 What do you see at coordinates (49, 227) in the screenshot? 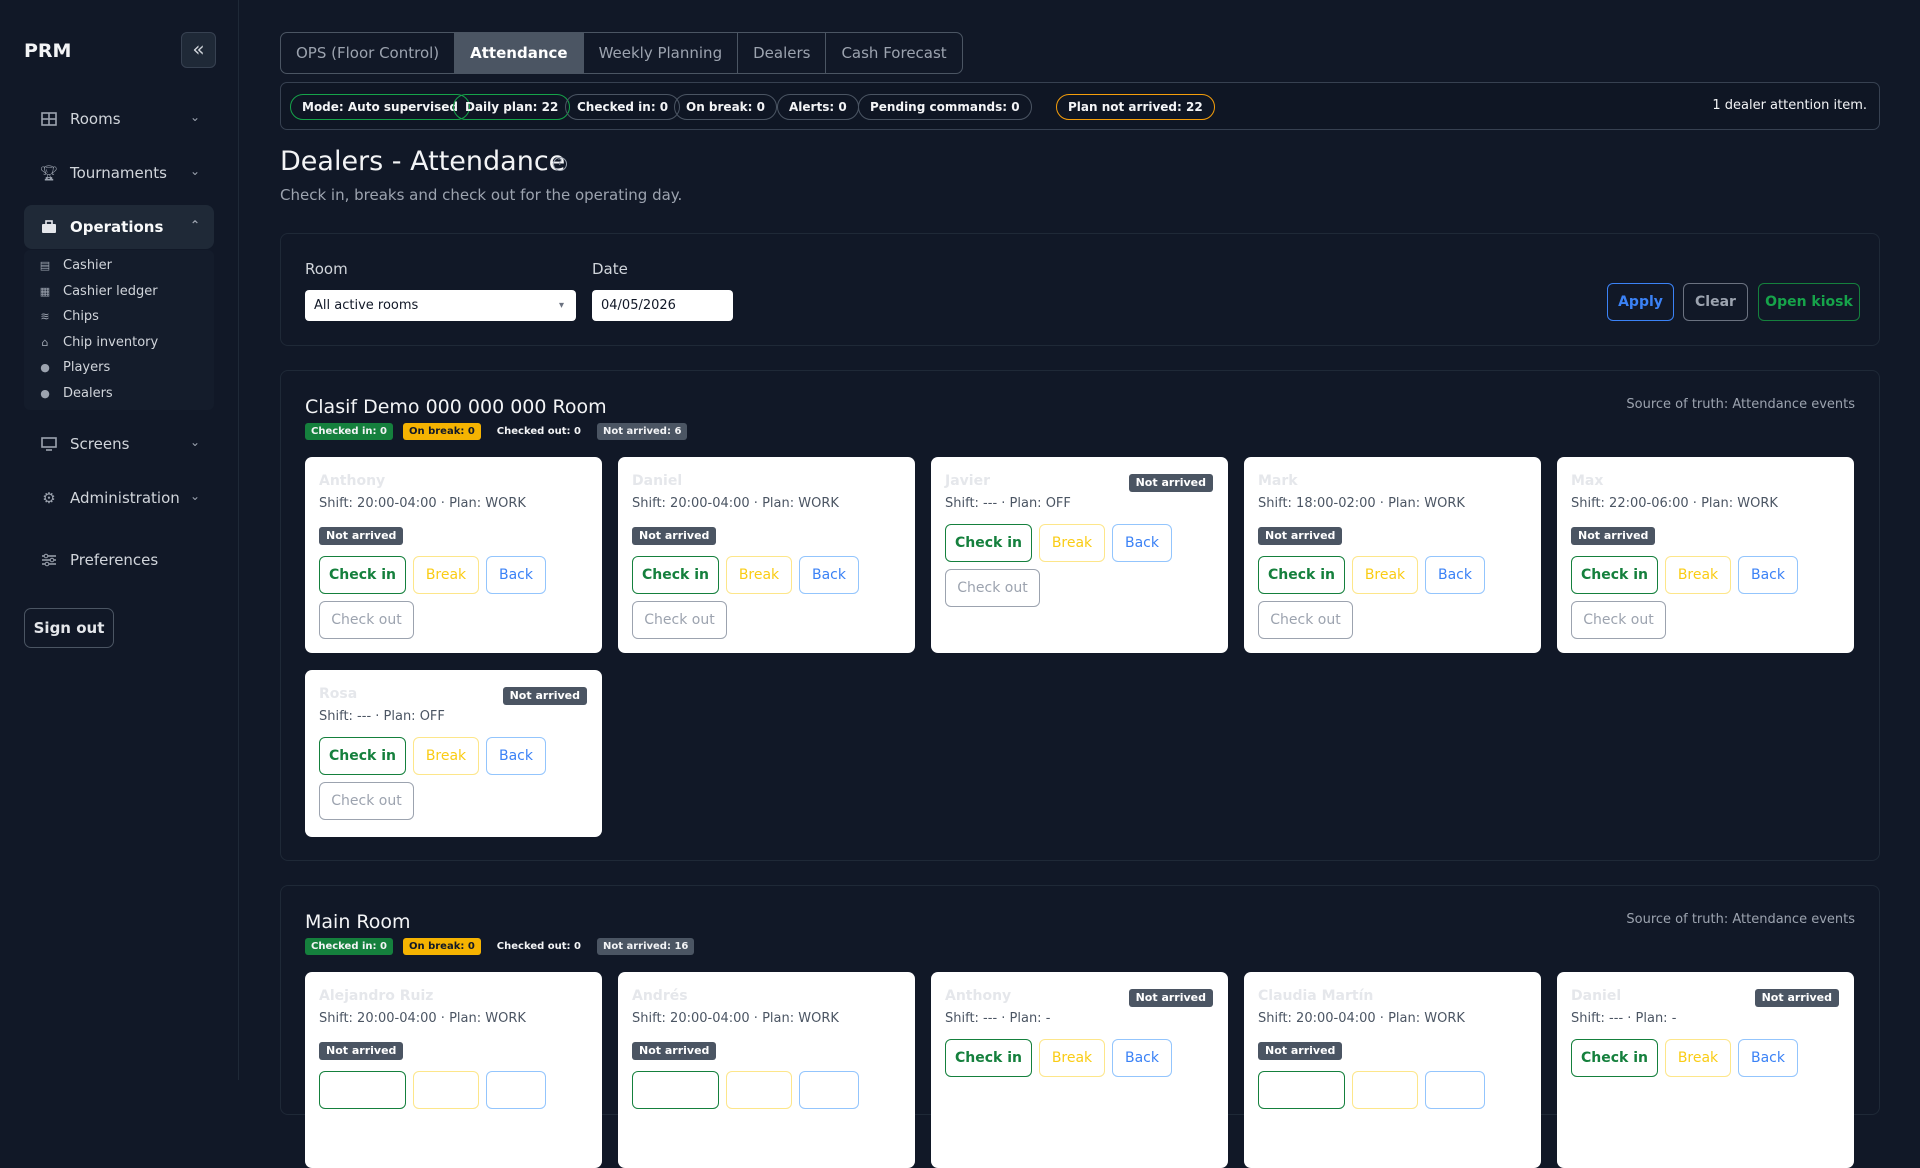
I see `briefcase-icon` at bounding box center [49, 227].